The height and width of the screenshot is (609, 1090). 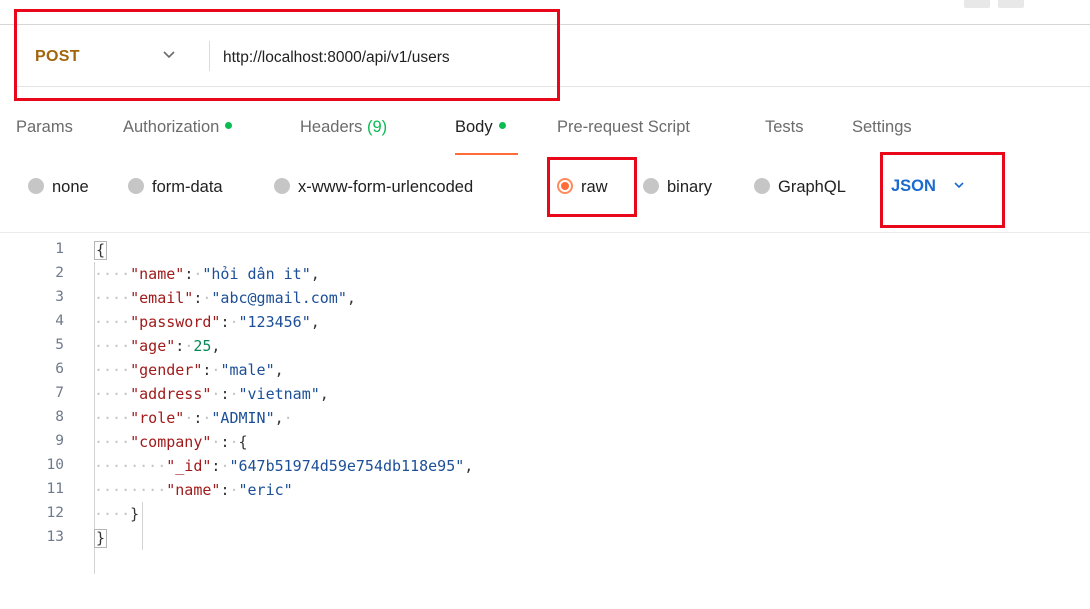 What do you see at coordinates (279, 298) in the screenshot?
I see `json-string: "abc@gmail.com"` at bounding box center [279, 298].